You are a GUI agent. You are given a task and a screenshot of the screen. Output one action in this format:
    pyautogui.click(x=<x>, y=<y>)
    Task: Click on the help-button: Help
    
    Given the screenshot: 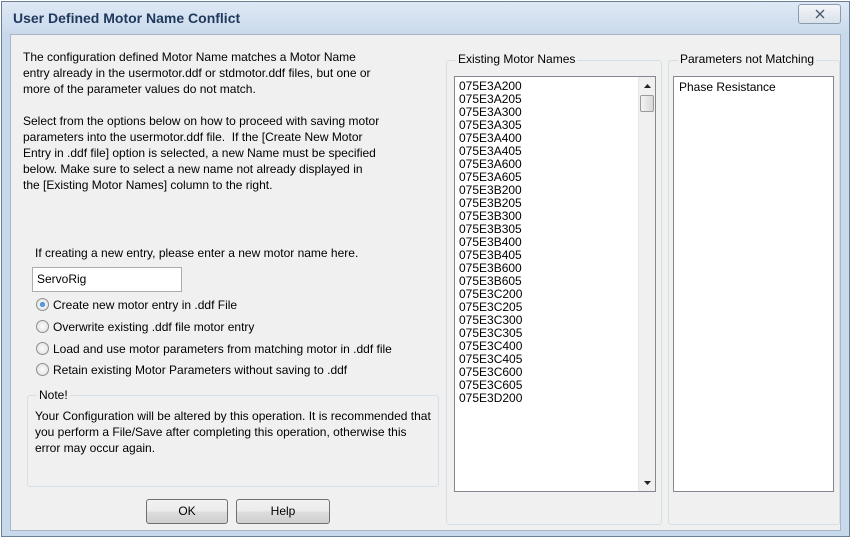 What is the action you would take?
    pyautogui.click(x=283, y=511)
    